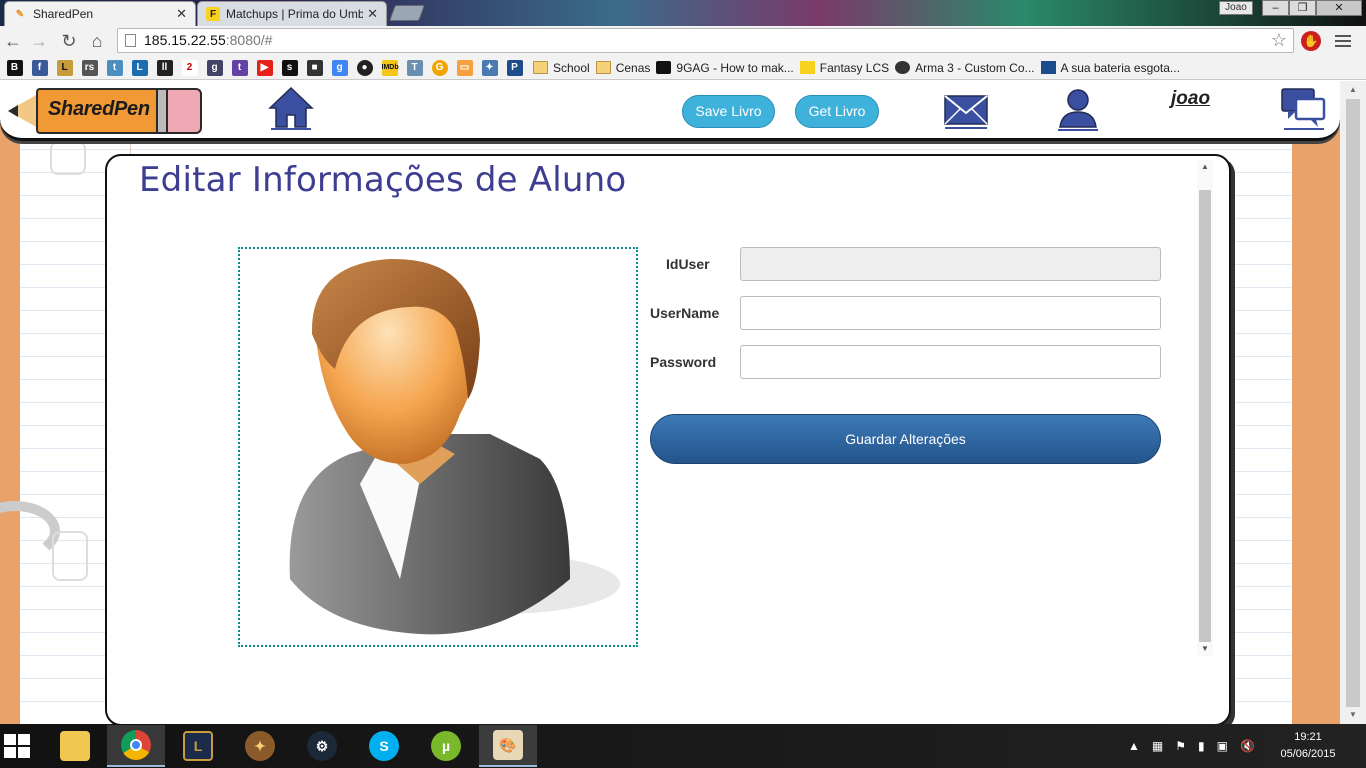 The width and height of the screenshot is (1366, 768). What do you see at coordinates (950, 264) in the screenshot?
I see `iduser-field` at bounding box center [950, 264].